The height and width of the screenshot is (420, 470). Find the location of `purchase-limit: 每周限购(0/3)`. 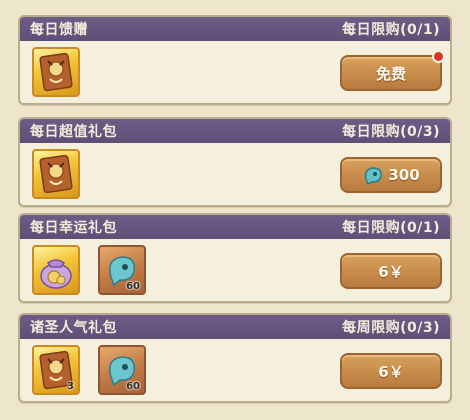

purchase-limit: 每周限购(0/3) is located at coordinates (391, 328).